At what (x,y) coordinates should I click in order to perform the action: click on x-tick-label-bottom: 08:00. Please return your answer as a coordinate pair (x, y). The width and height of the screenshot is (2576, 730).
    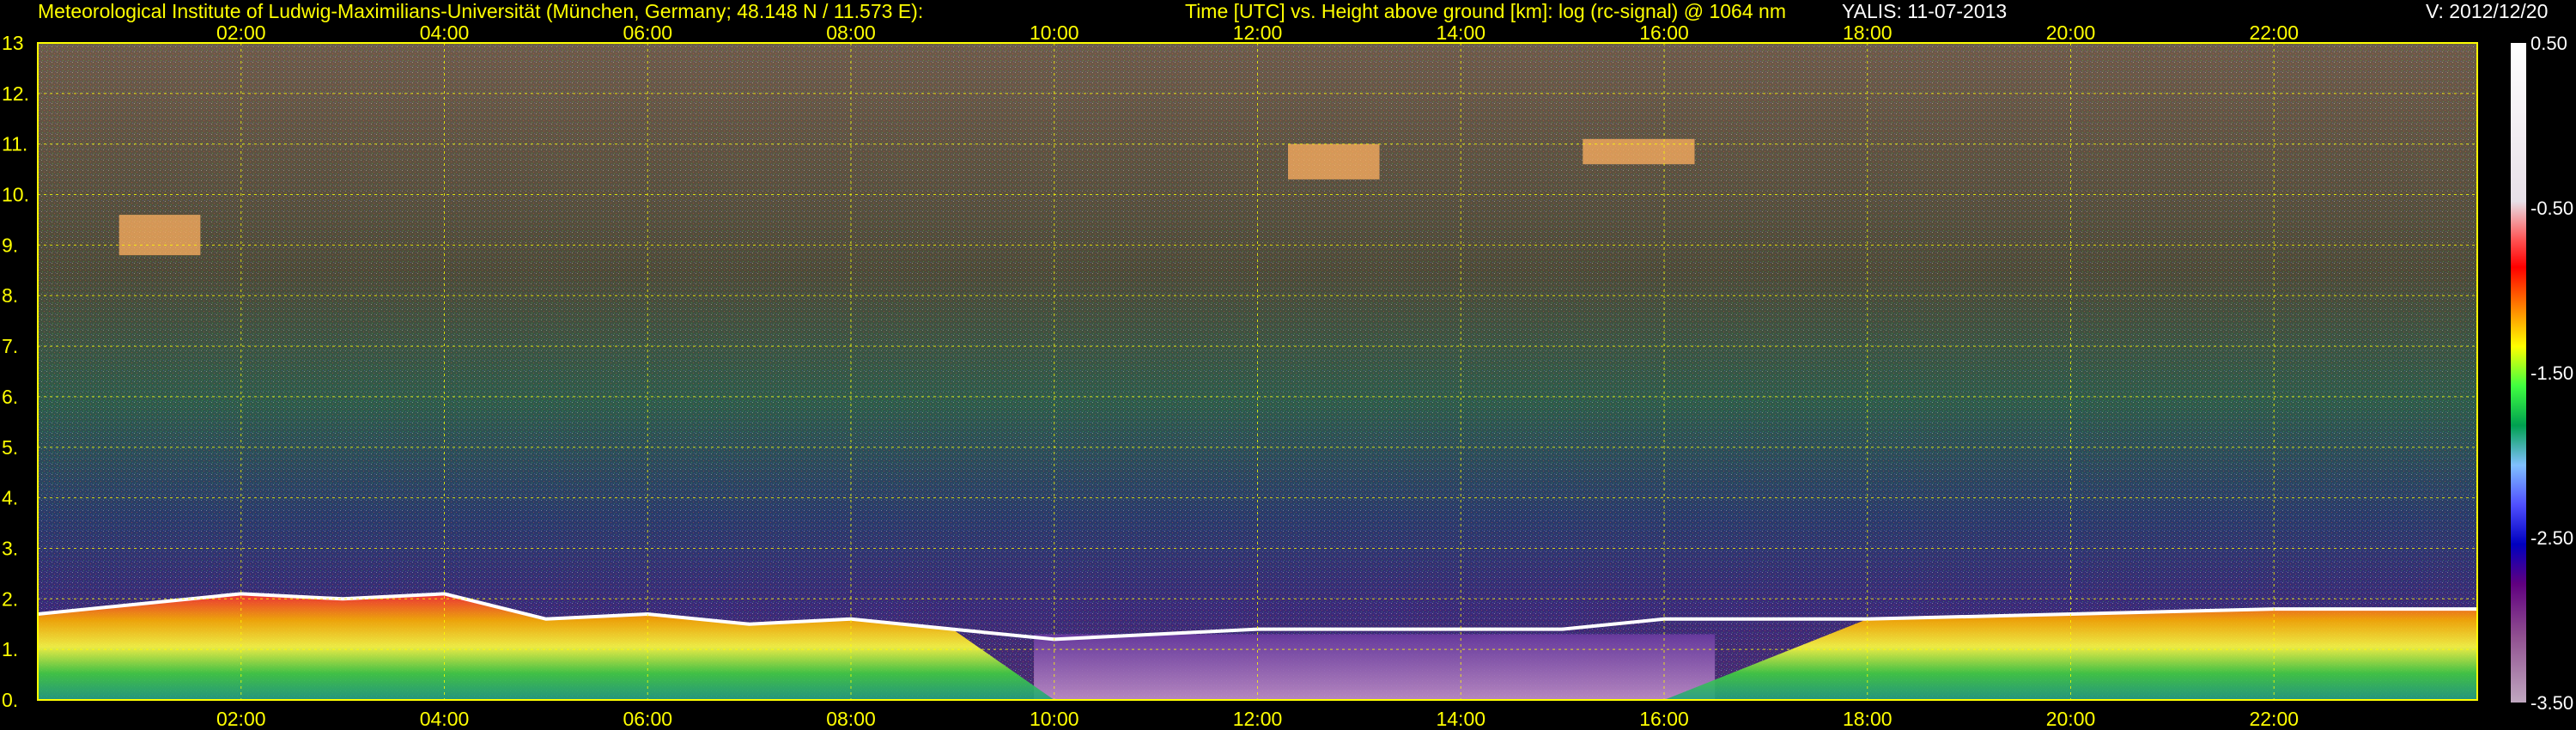
    Looking at the image, I should click on (851, 719).